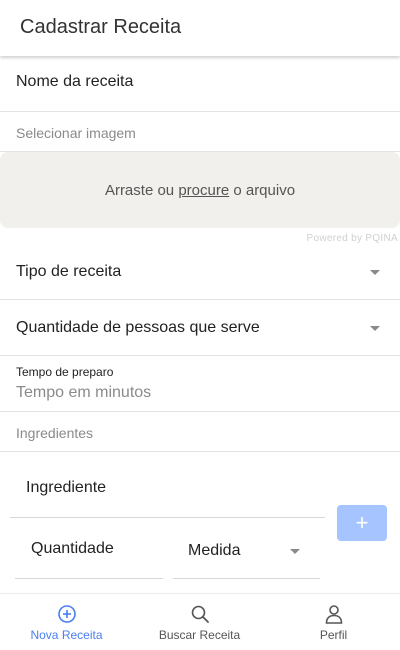  Describe the element at coordinates (76, 133) in the screenshot. I see `image-label: Selecionar imagem` at that location.